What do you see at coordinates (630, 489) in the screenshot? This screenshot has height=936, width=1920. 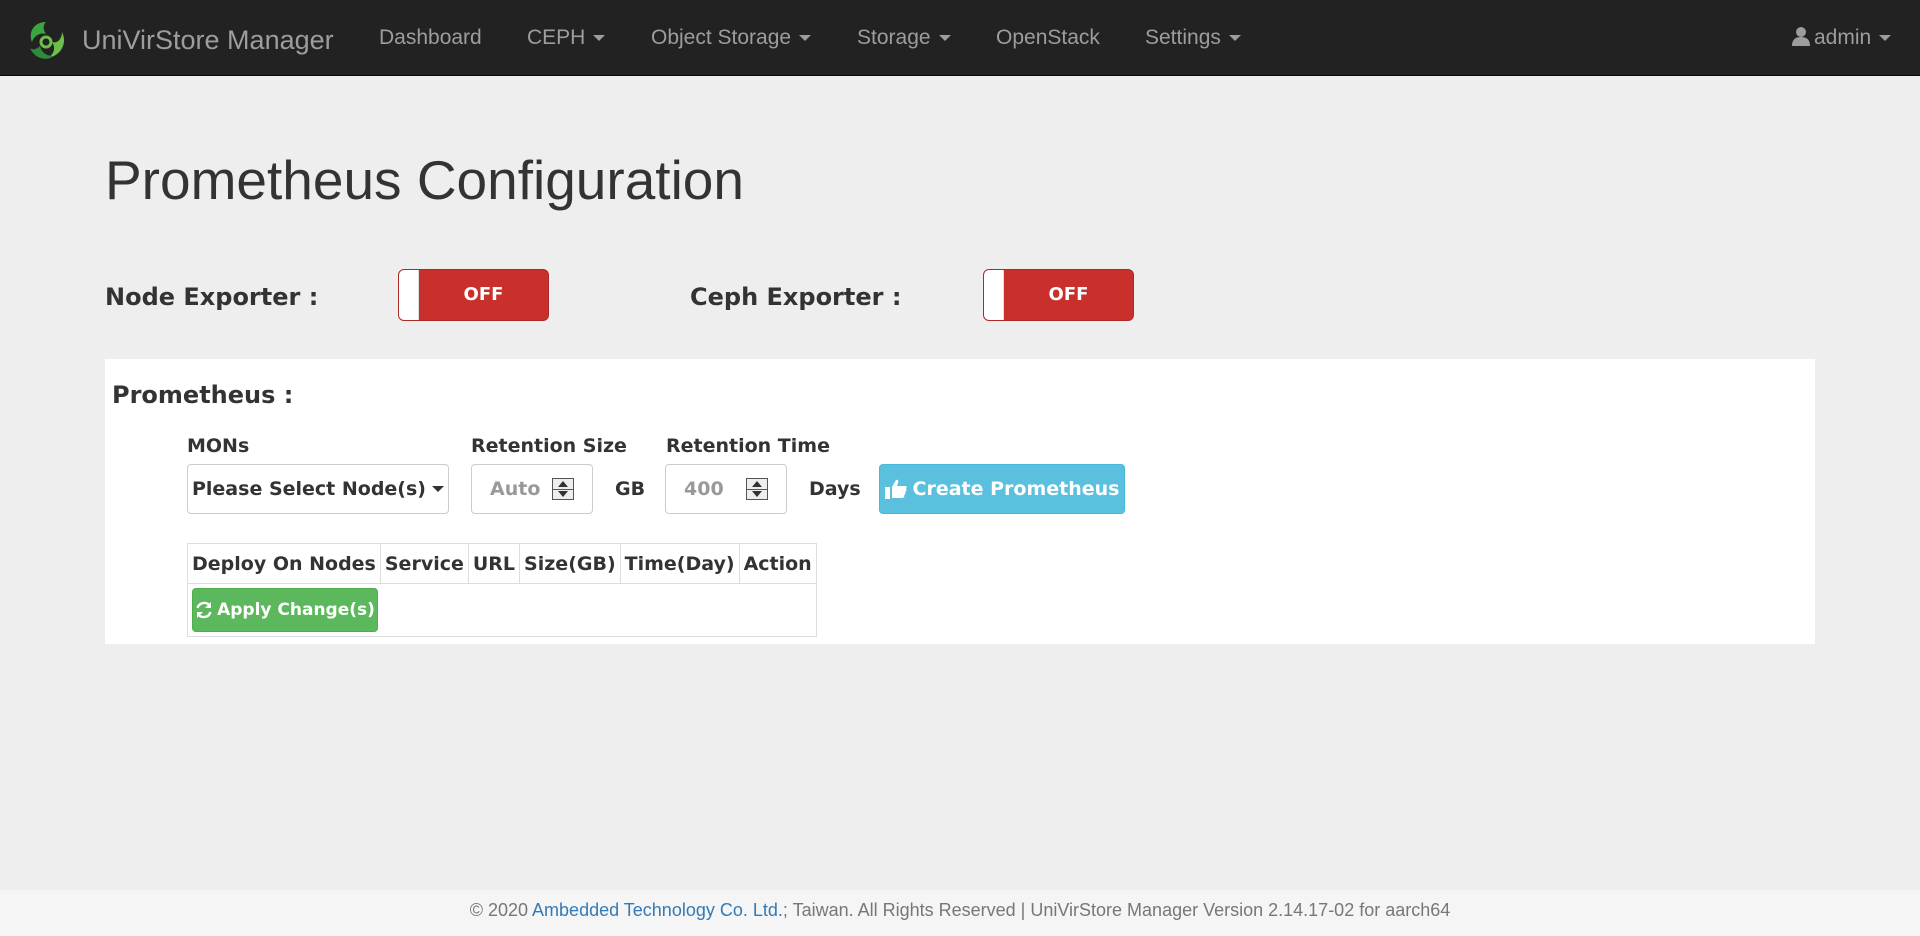 I see `size-unit: GB` at bounding box center [630, 489].